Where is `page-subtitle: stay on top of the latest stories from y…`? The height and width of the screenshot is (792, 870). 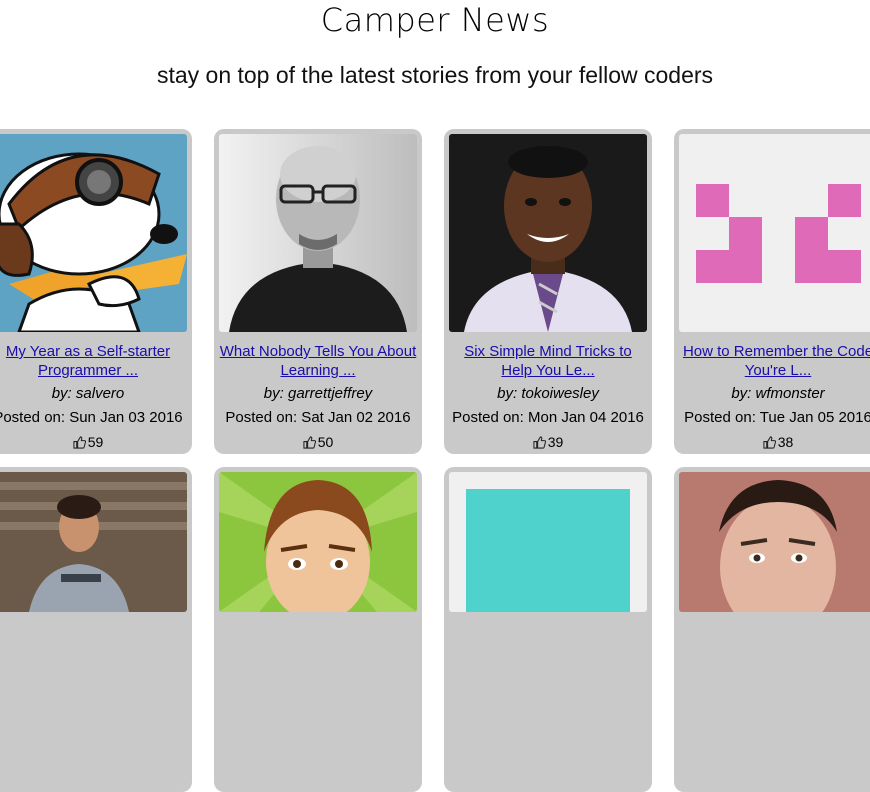
page-subtitle: stay on top of the latest stories from y… is located at coordinates (435, 75).